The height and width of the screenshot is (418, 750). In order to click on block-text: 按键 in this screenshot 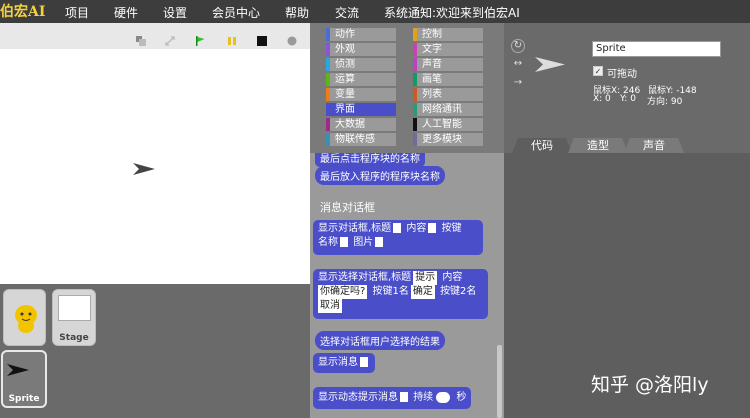, I will do `click(451, 228)`.